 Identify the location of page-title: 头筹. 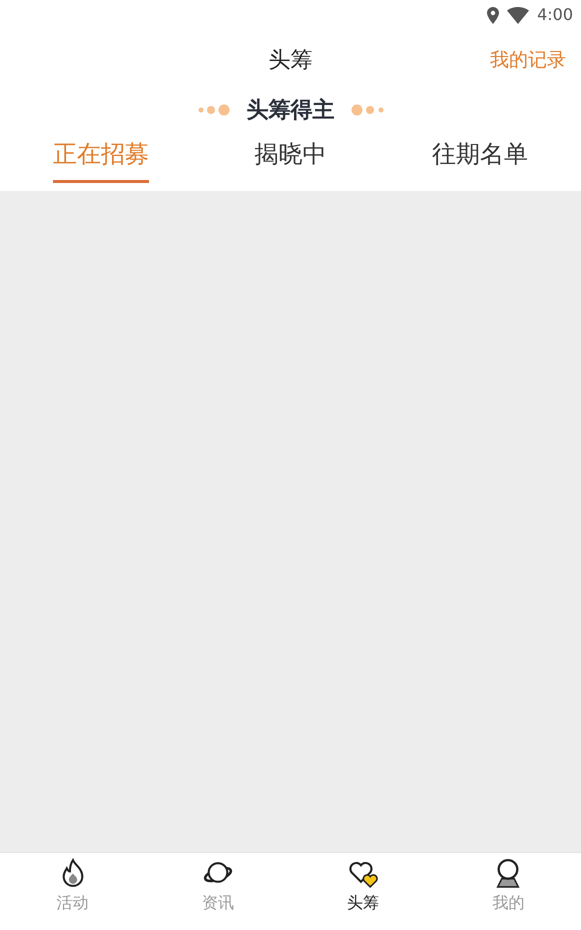
(290, 60).